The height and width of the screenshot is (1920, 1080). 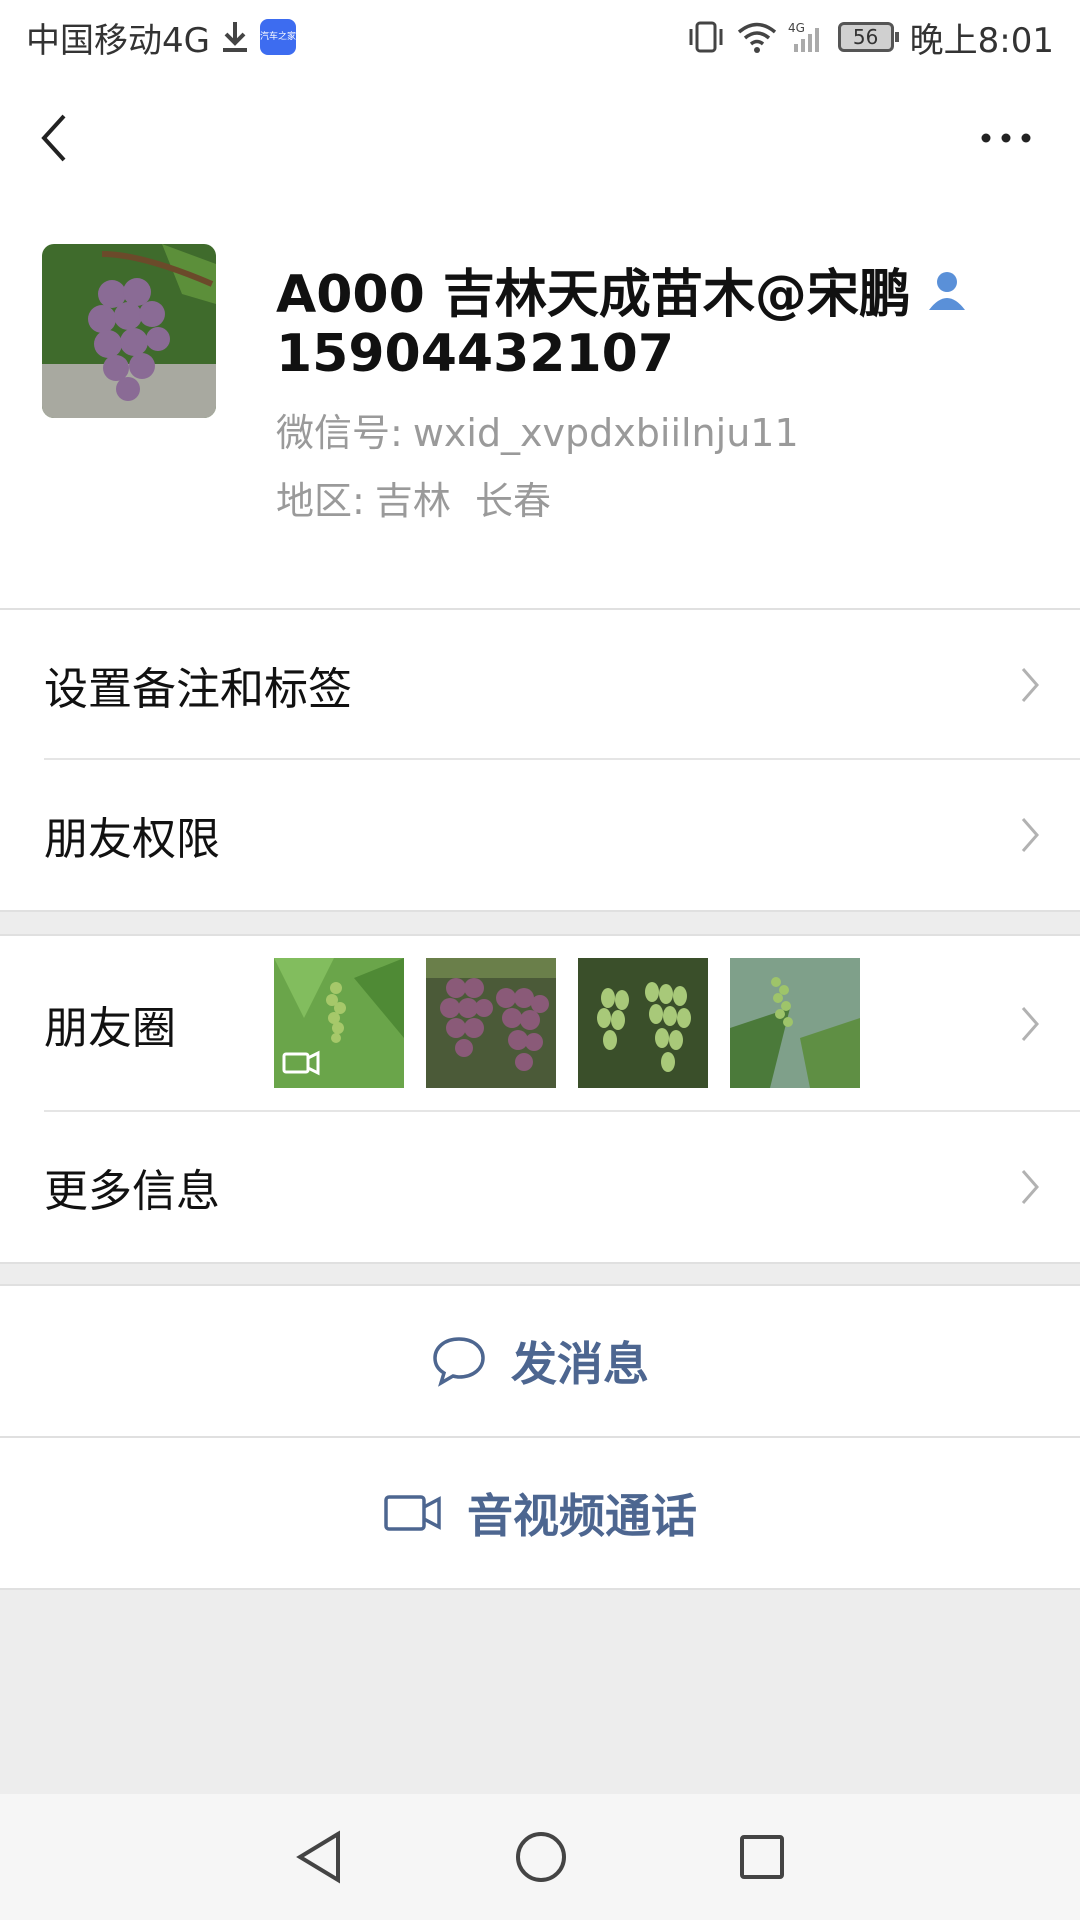 I want to click on wechat-id-line: 微信号: wxid_xvpdxbiilnju11, so click(x=537, y=429).